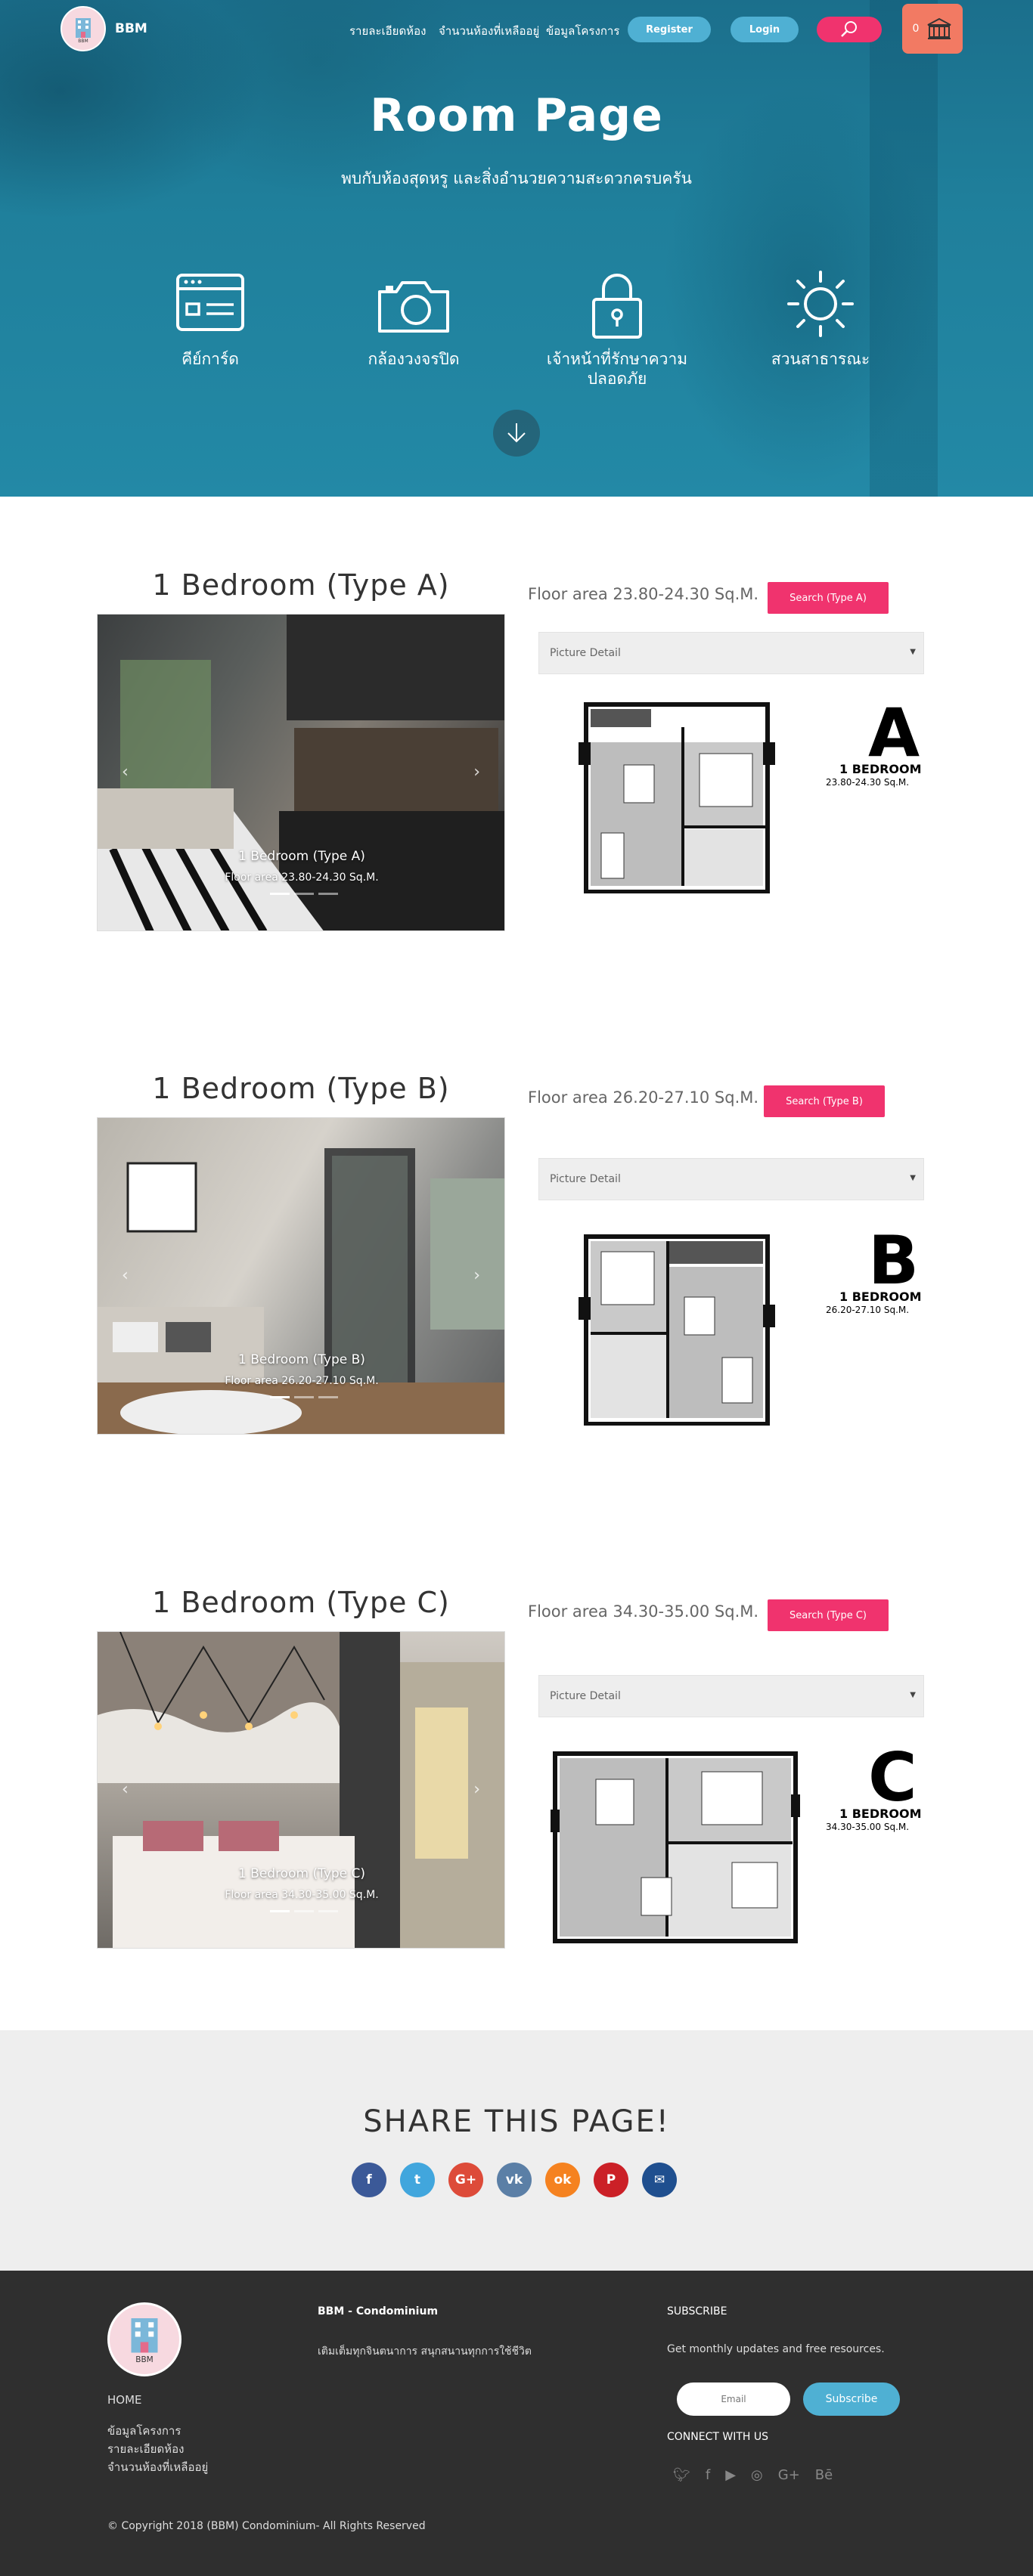  What do you see at coordinates (617, 327) in the screenshot?
I see `feature-security: เจ้าหน้าที่รักษาความปลอดภัย` at bounding box center [617, 327].